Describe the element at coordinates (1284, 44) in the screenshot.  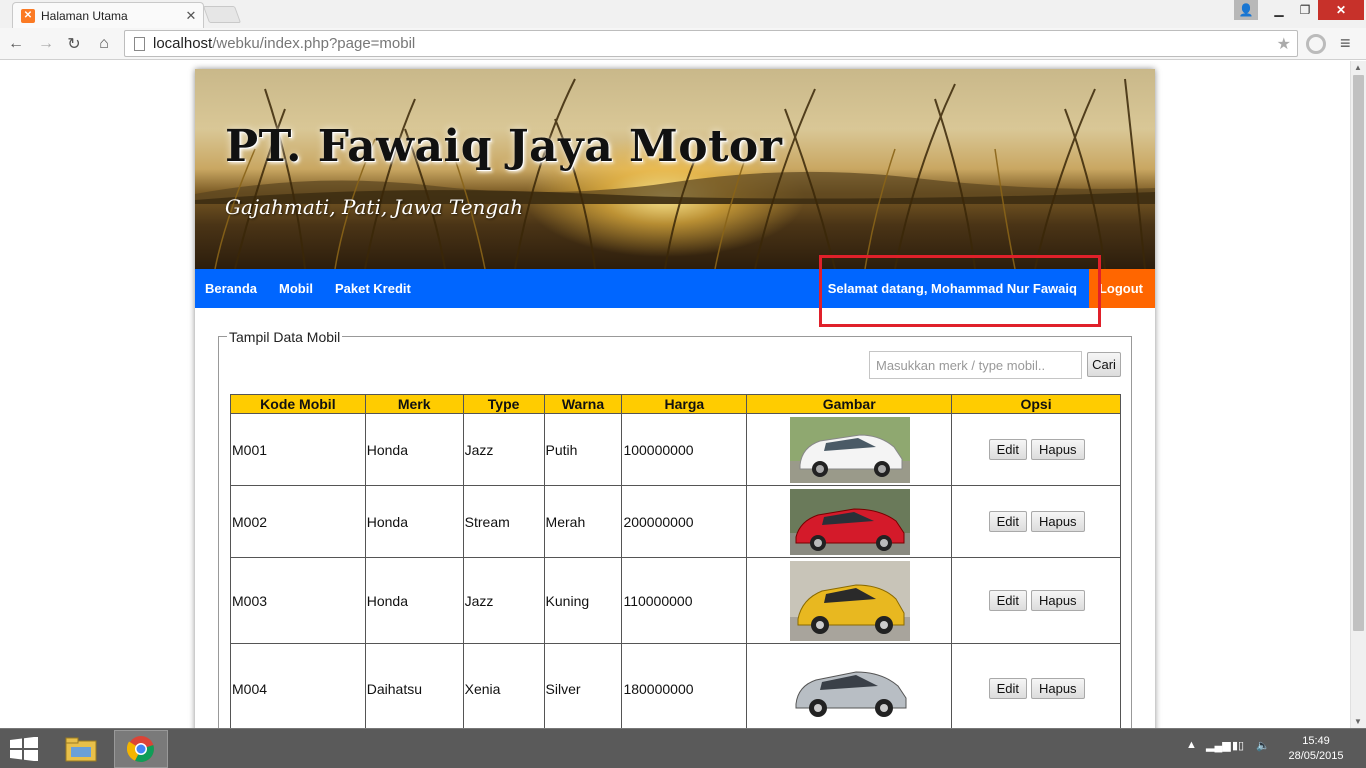
I see `bookmark-star-icon: ★` at that location.